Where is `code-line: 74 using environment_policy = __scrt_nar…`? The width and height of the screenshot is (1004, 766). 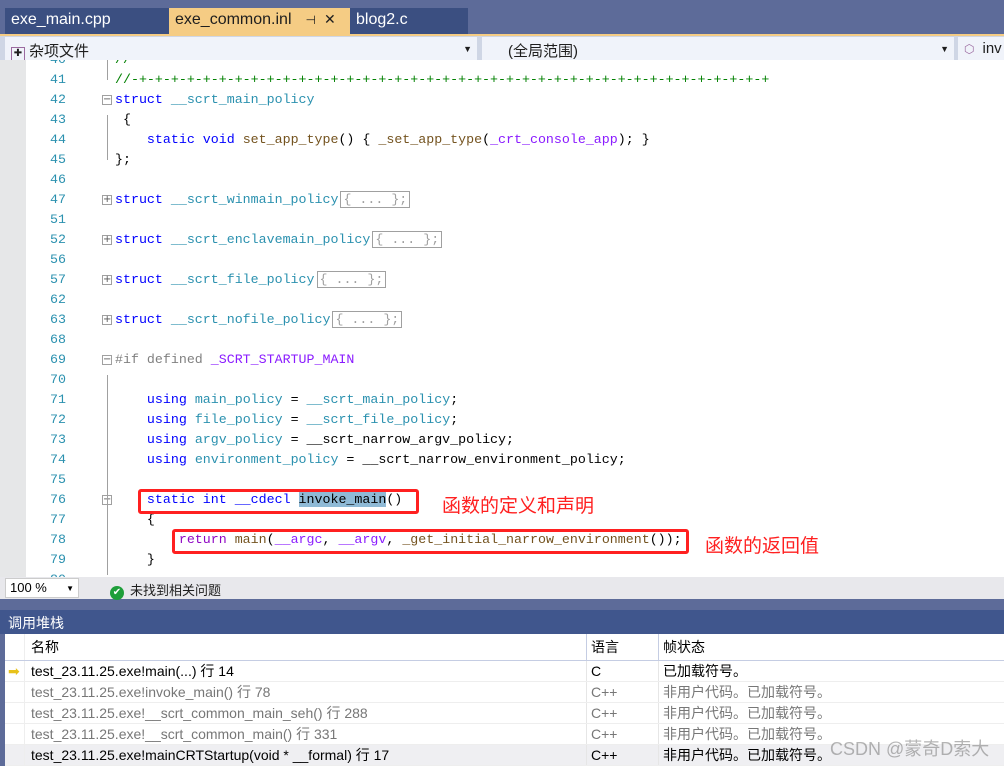 code-line: 74 using environment_policy = __scrt_nar… is located at coordinates (502, 460).